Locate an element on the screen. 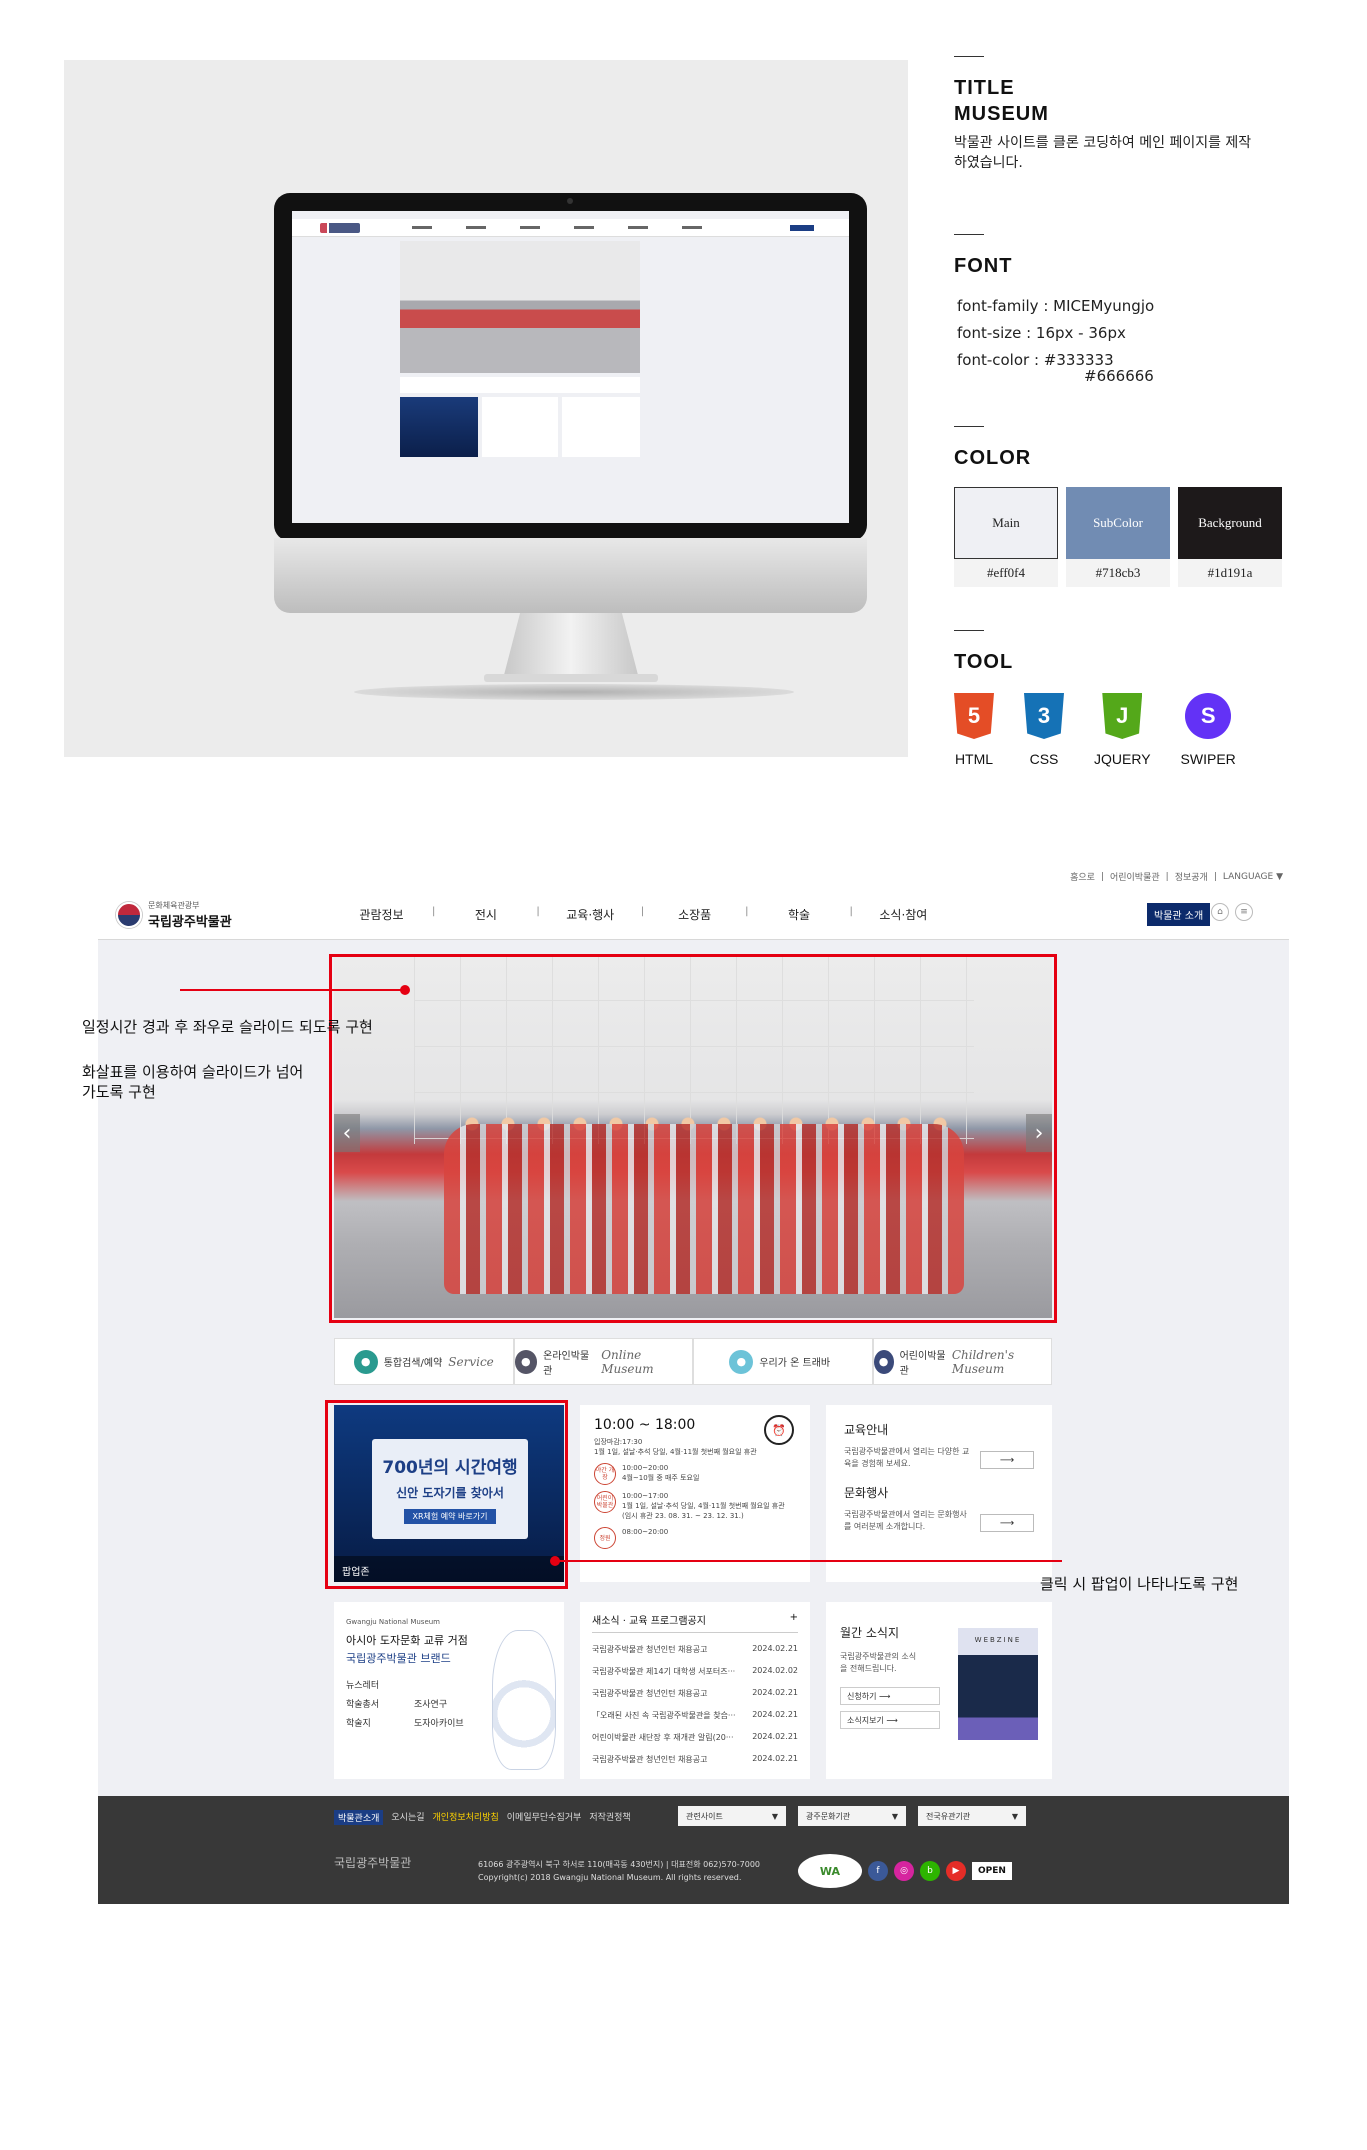  hours-tag-badge: 어린이 박물관 is located at coordinates (605, 1502).